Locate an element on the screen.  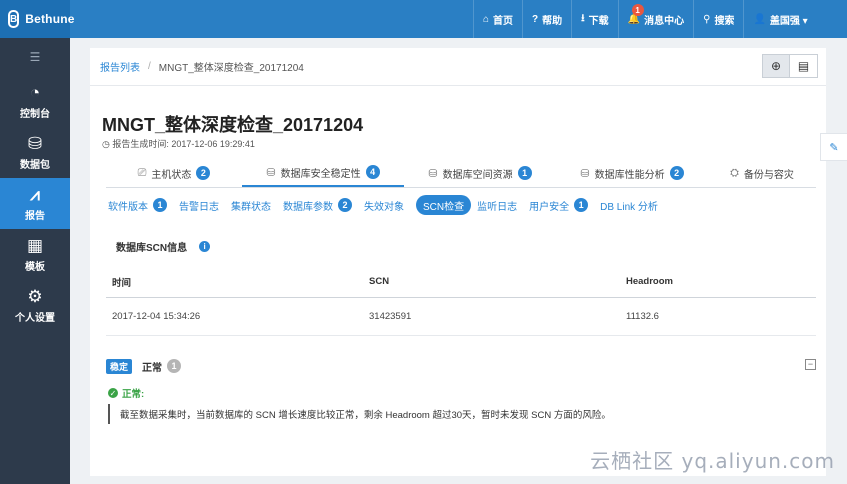
notification-badge: 1 is located at coordinates (637, 10).